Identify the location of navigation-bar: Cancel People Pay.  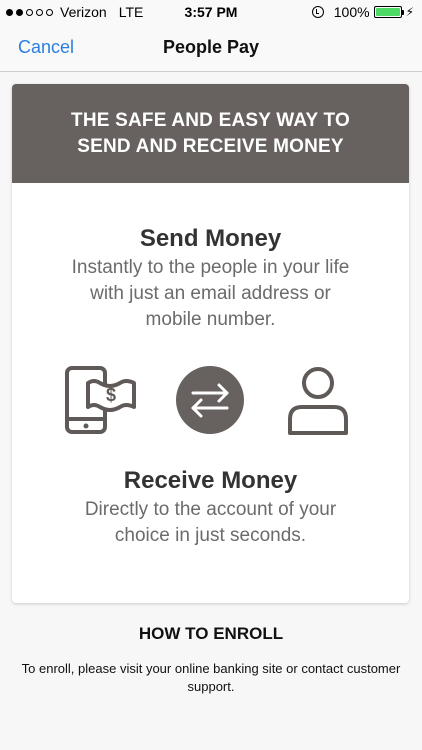
(211, 48).